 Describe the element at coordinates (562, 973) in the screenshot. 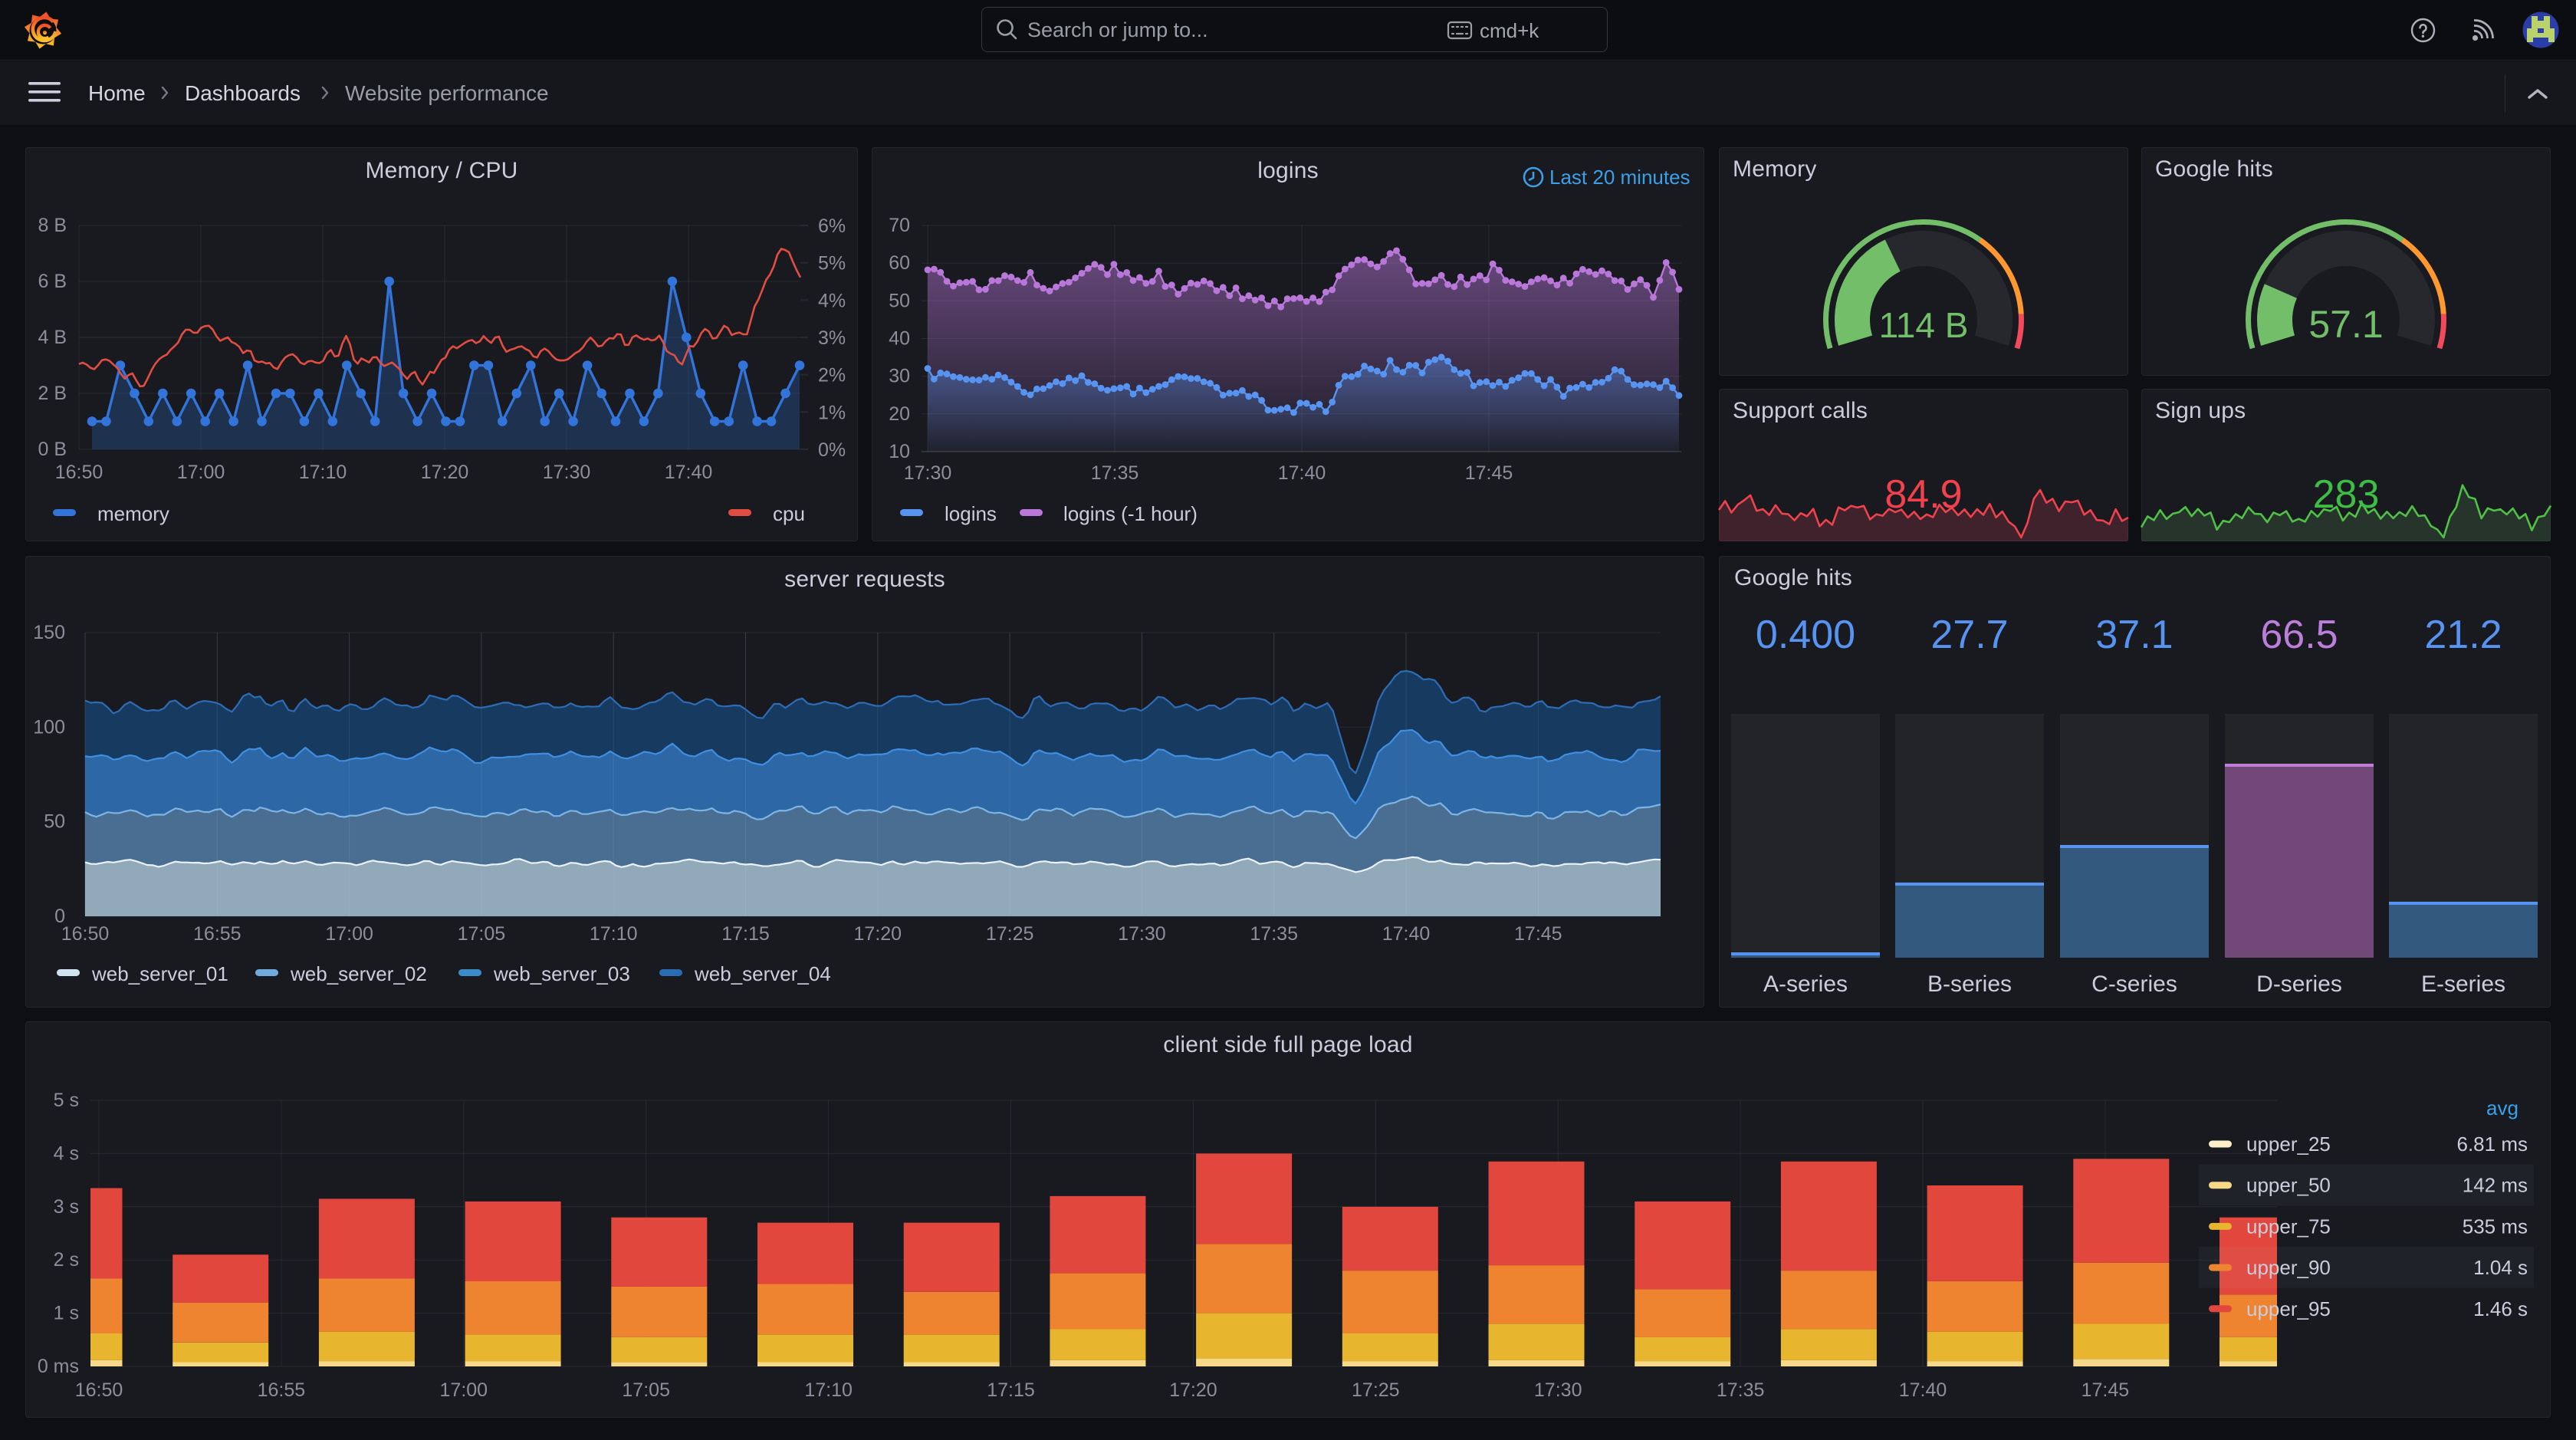

I see `svg-text: web_server_03` at that location.